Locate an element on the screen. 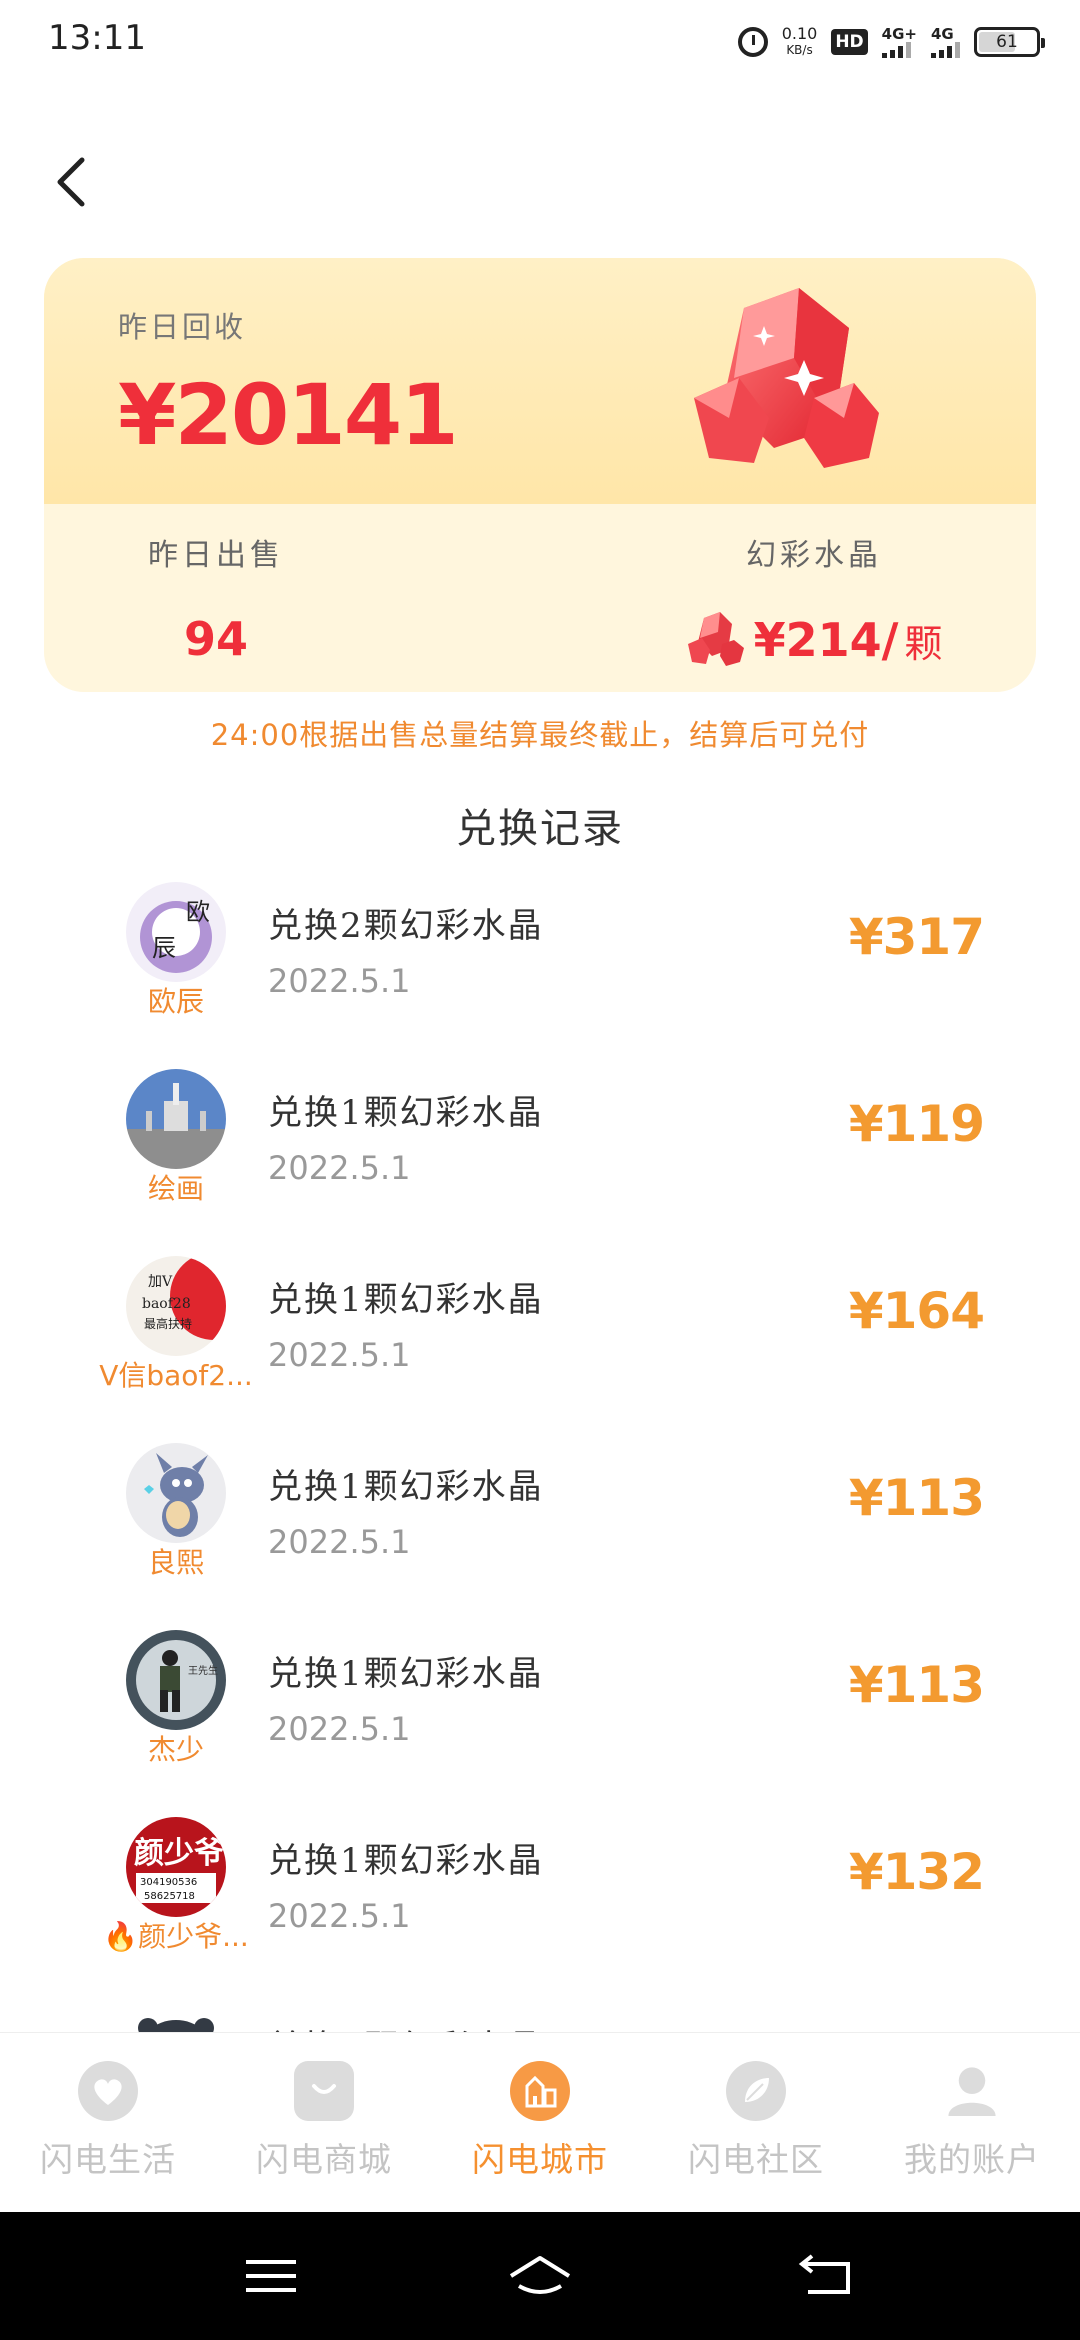 The width and height of the screenshot is (1080, 2340). tab-label: 闪电城市 is located at coordinates (540, 2159).